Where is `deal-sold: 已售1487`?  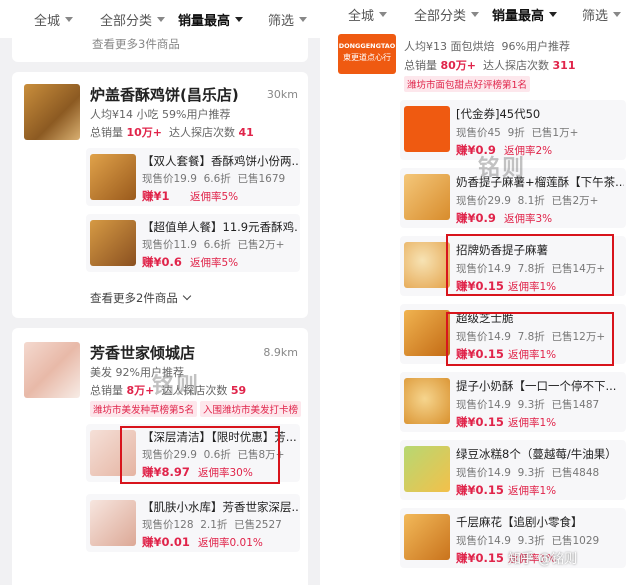 deal-sold: 已售1487 is located at coordinates (575, 405).